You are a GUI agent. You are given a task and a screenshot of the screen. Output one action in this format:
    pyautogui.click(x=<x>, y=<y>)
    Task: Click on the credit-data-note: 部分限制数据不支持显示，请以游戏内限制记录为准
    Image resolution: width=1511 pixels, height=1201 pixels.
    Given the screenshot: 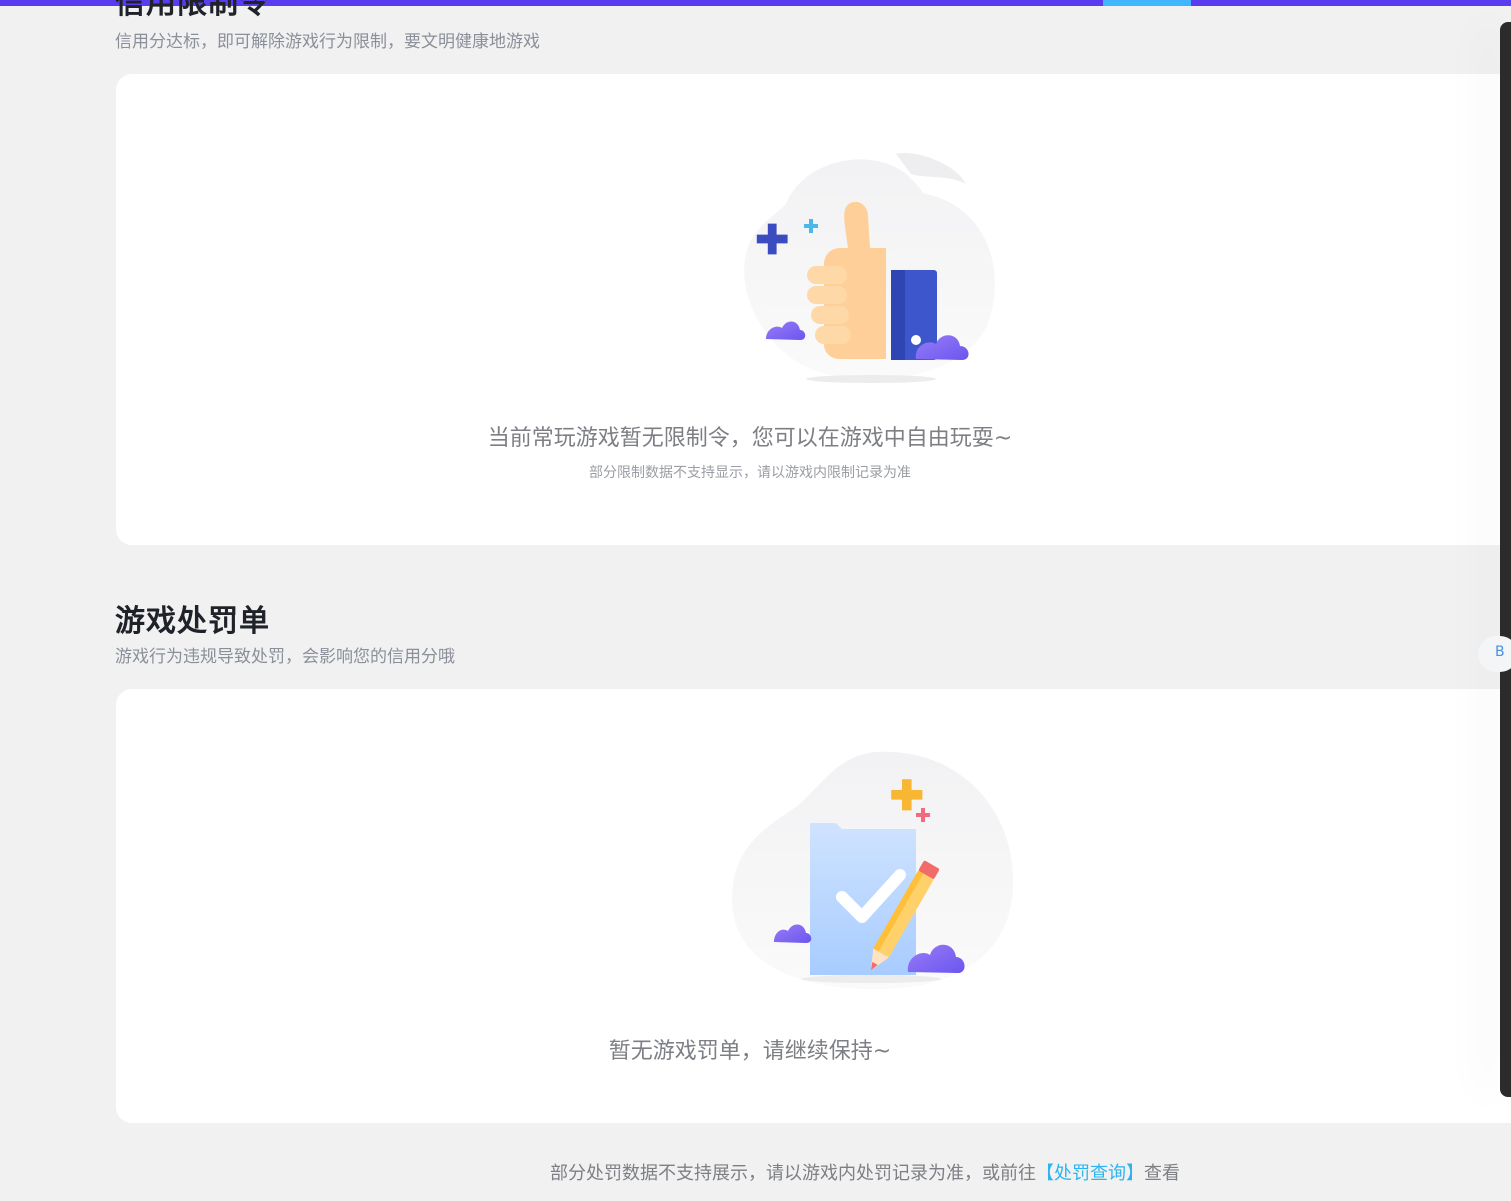 What is the action you would take?
    pyautogui.click(x=750, y=473)
    